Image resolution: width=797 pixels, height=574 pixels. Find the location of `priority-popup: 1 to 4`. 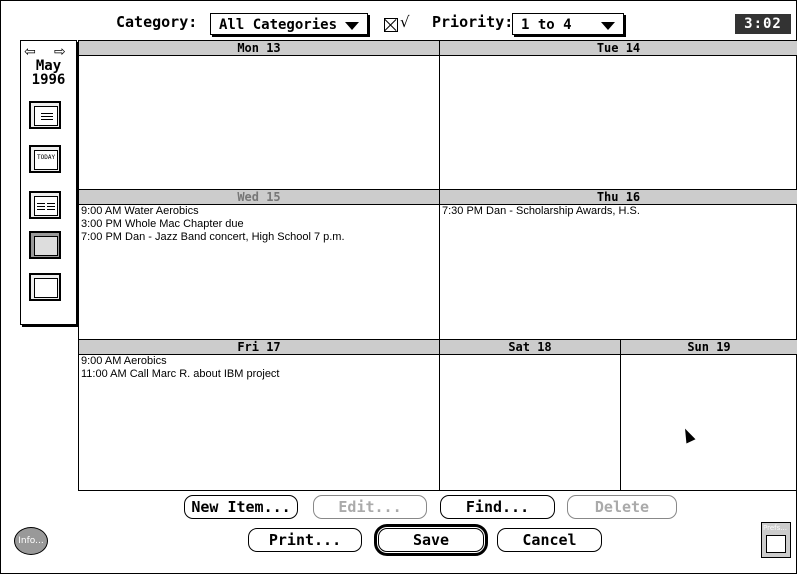

priority-popup: 1 to 4 is located at coordinates (568, 24).